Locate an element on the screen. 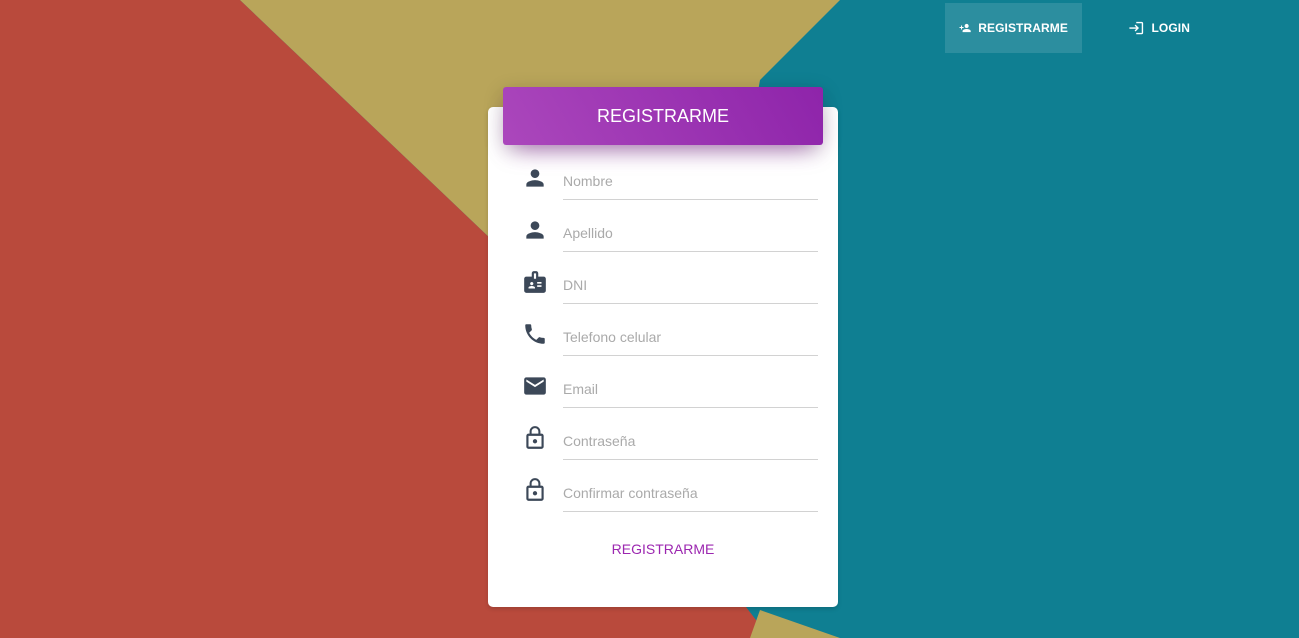  apellido-field-group is located at coordinates (670, 235).